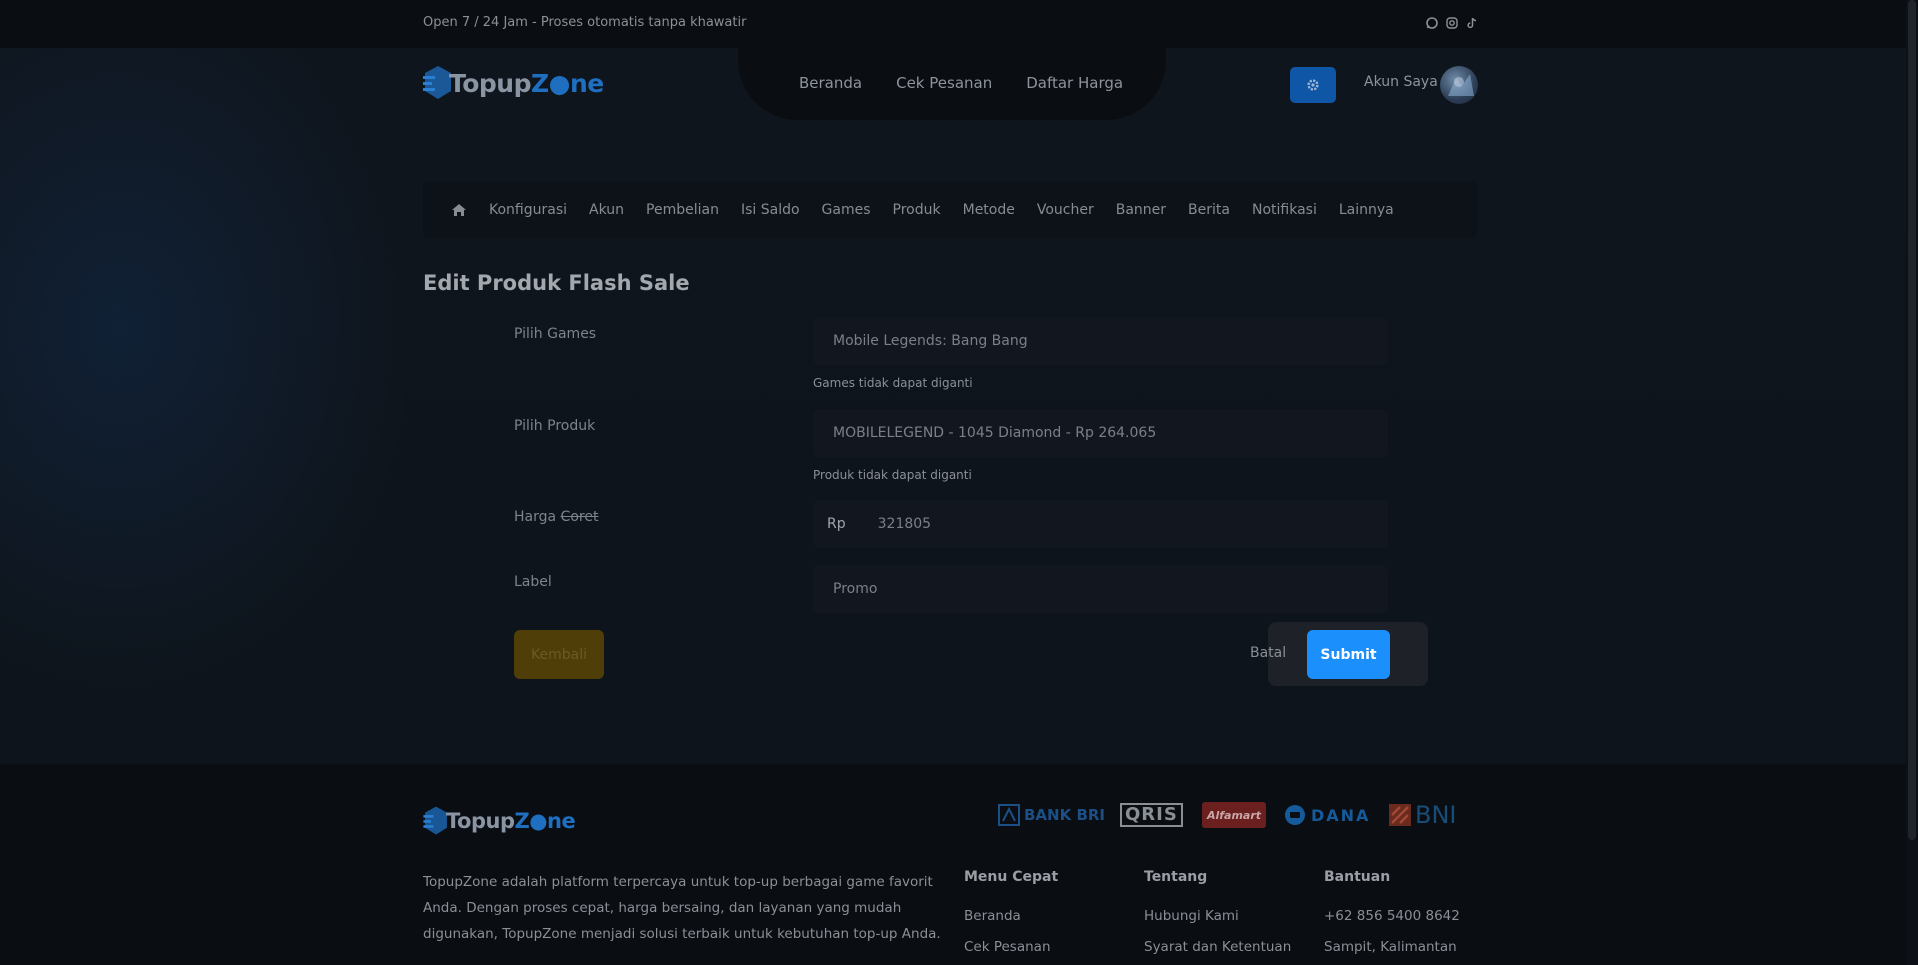 Image resolution: width=1918 pixels, height=965 pixels. Describe the element at coordinates (533, 582) in the screenshot. I see `label-label: Label` at that location.